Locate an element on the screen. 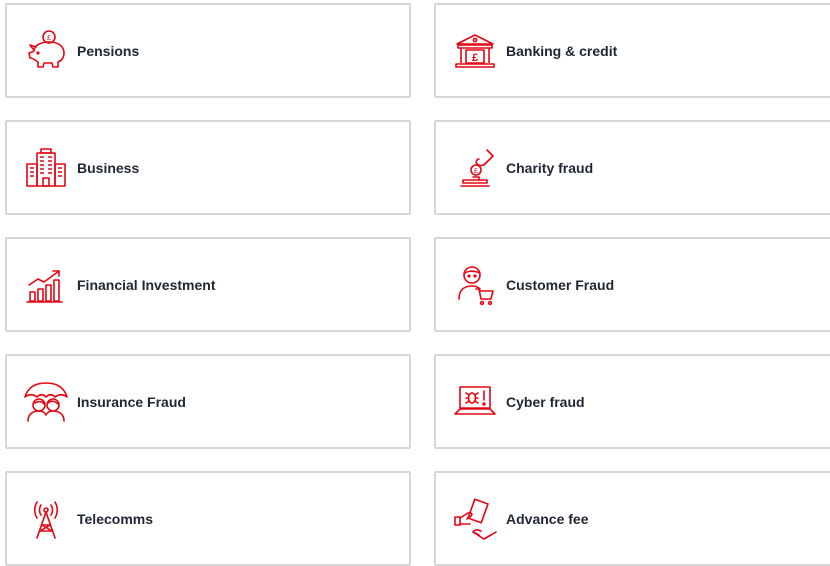 This screenshot has width=830, height=566. category-label: Financial Investment is located at coordinates (146, 284).